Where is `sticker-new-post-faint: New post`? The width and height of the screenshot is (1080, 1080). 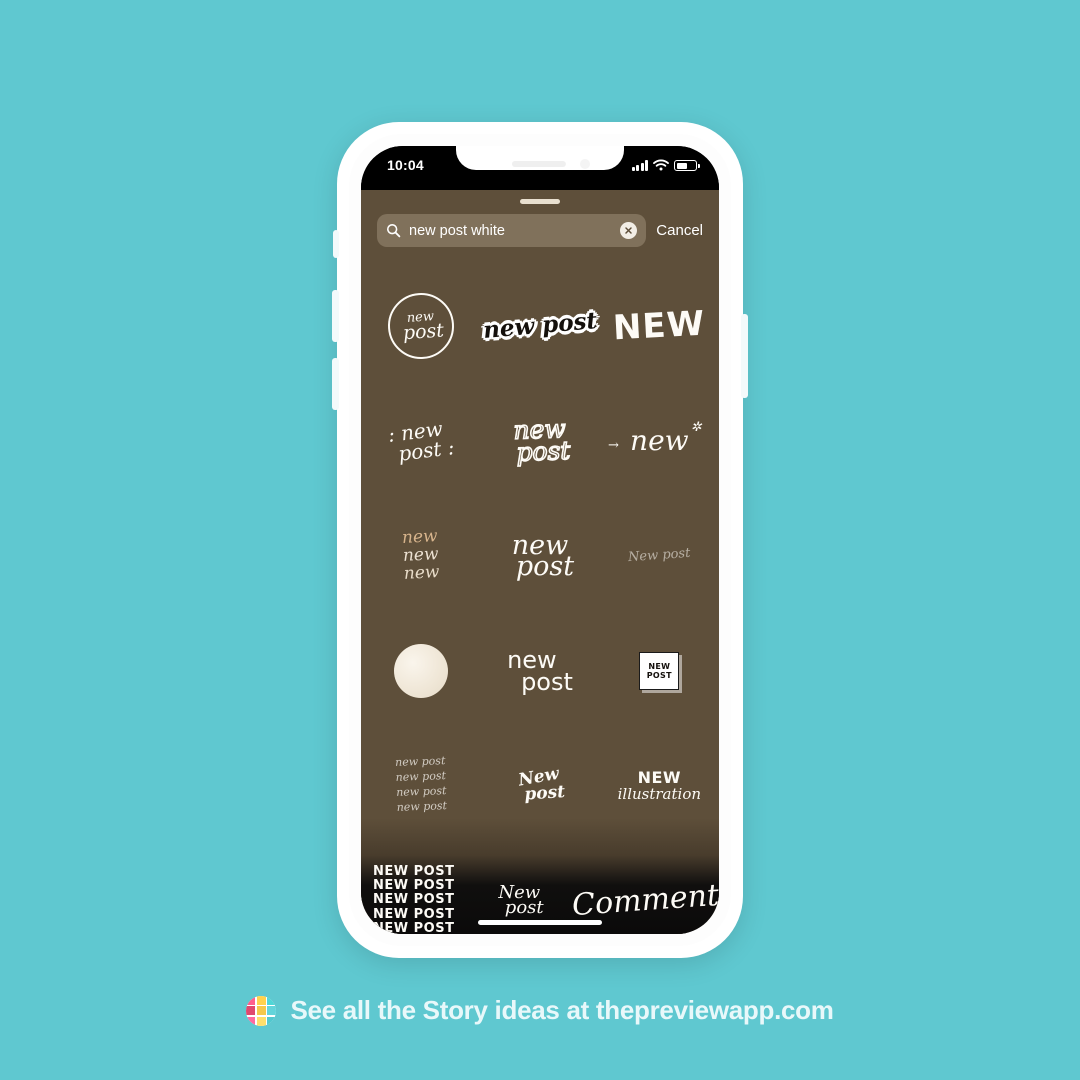
sticker-new-post-faint: New post is located at coordinates (659, 555).